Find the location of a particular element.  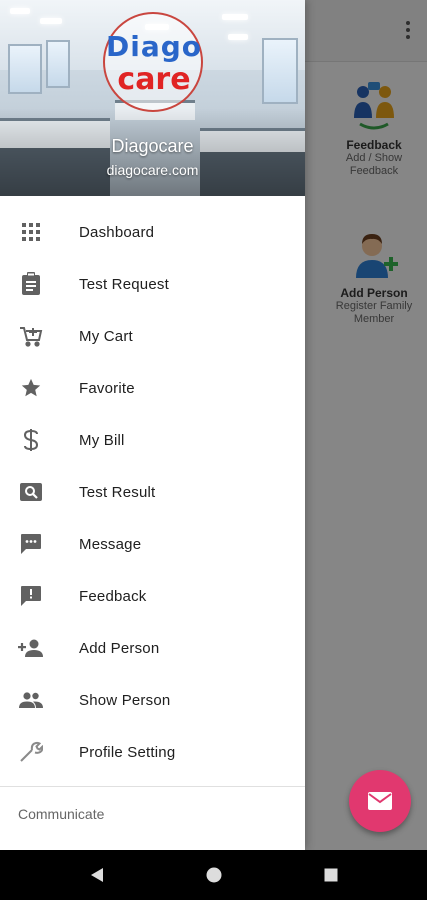

menu-item-feedback: Feedback is located at coordinates (152, 596).